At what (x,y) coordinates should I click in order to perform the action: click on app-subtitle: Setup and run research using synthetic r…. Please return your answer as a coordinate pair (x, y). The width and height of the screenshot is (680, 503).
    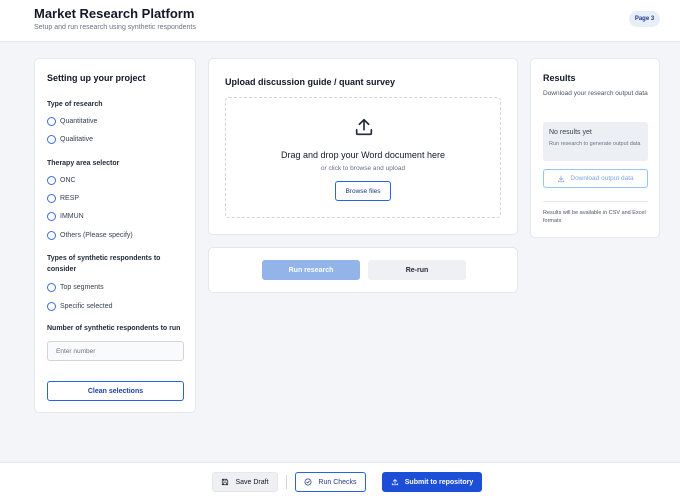
    Looking at the image, I should click on (115, 27).